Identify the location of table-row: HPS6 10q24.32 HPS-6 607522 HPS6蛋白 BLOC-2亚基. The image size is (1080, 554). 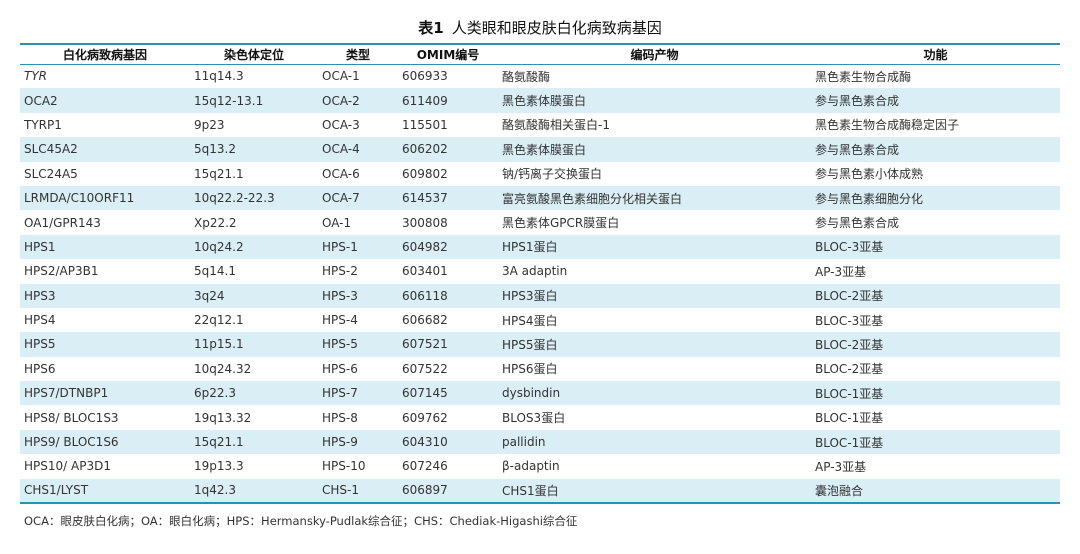
(540, 369).